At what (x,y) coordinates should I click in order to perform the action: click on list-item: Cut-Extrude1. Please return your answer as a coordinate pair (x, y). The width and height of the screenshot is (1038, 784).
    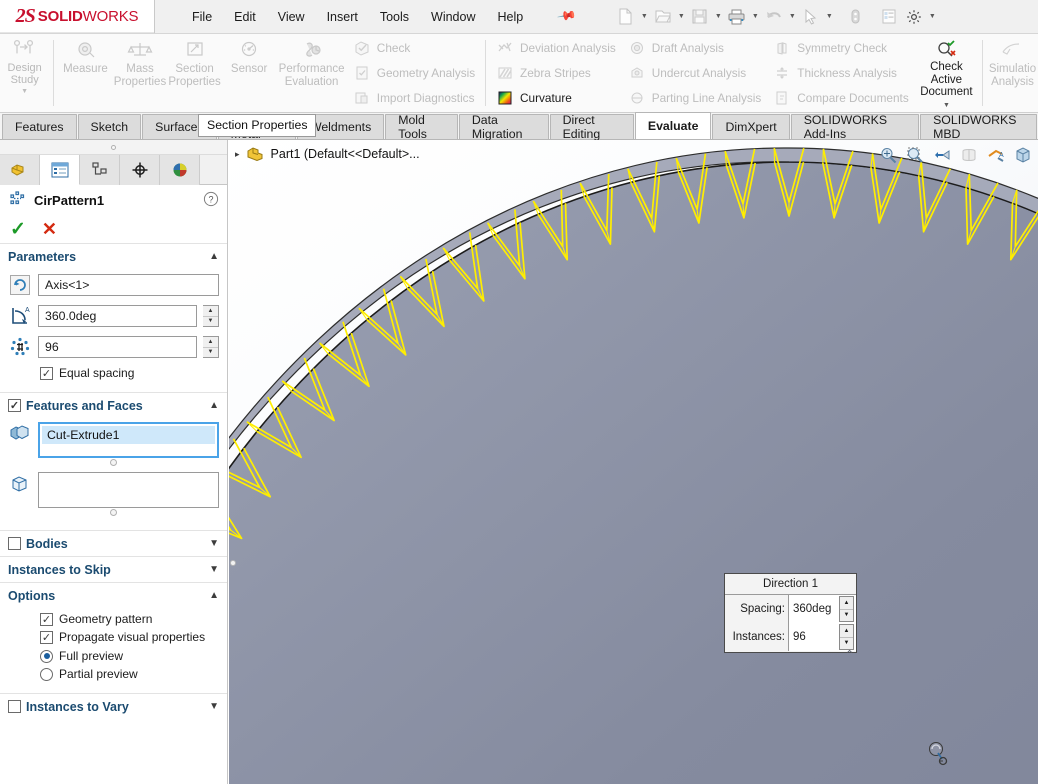
    Looking at the image, I should click on (128, 435).